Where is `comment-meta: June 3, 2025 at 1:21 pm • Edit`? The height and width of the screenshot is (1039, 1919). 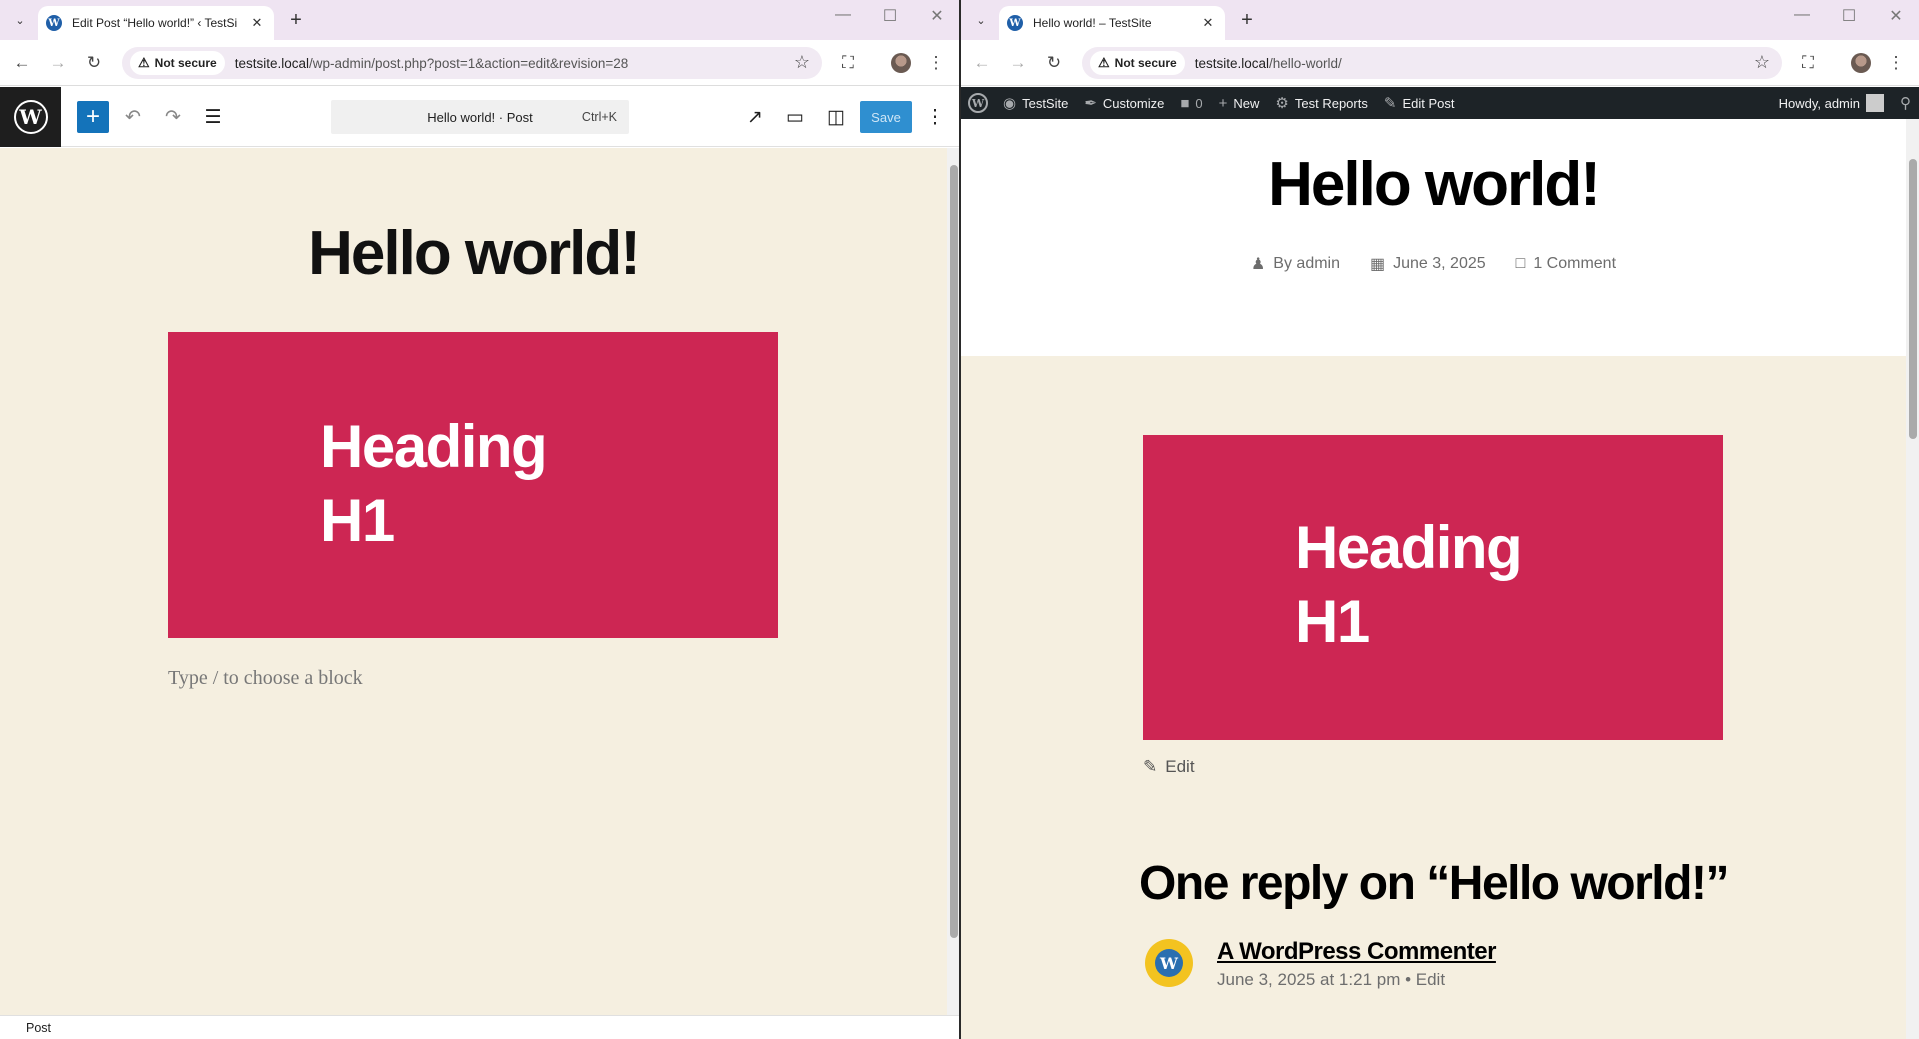
comment-meta: June 3, 2025 at 1:21 pm • Edit is located at coordinates (1331, 980).